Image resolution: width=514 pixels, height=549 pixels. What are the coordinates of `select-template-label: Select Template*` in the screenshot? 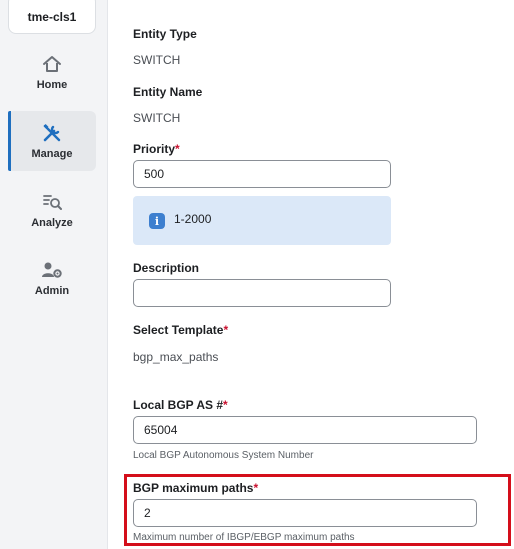 It's located at (181, 330).